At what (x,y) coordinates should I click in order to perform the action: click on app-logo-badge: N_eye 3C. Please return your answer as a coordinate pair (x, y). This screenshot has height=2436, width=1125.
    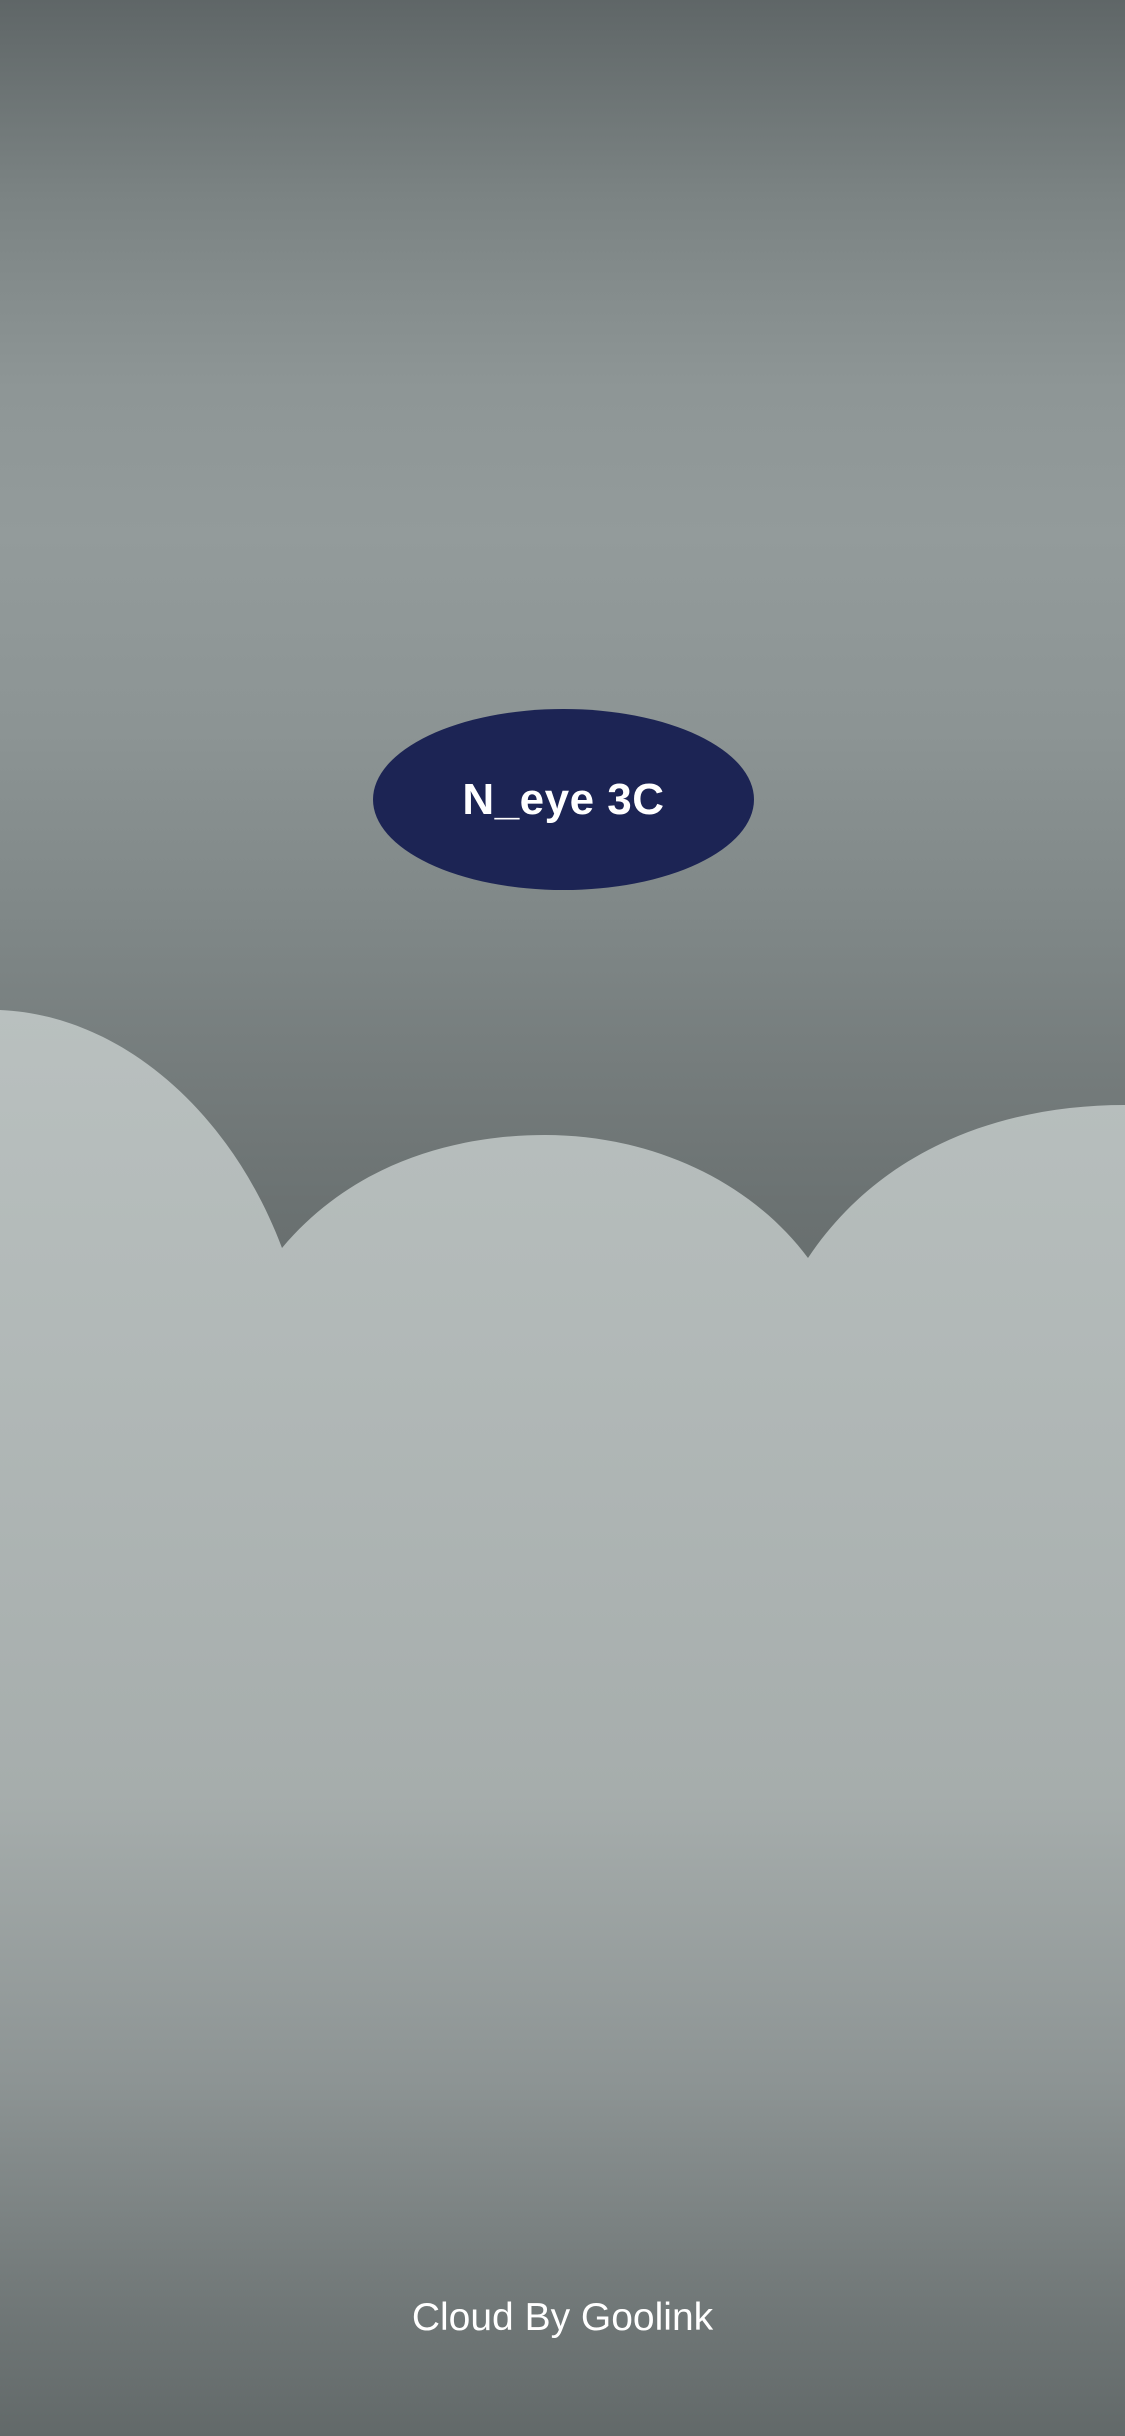
    Looking at the image, I should click on (563, 799).